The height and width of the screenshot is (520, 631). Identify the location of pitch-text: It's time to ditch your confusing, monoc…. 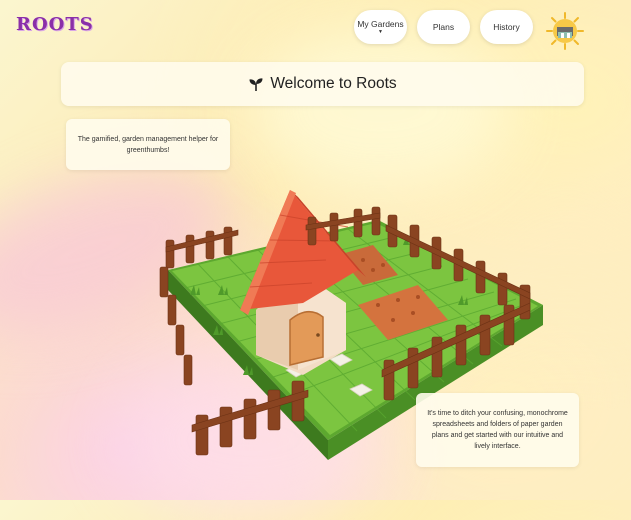
(497, 430).